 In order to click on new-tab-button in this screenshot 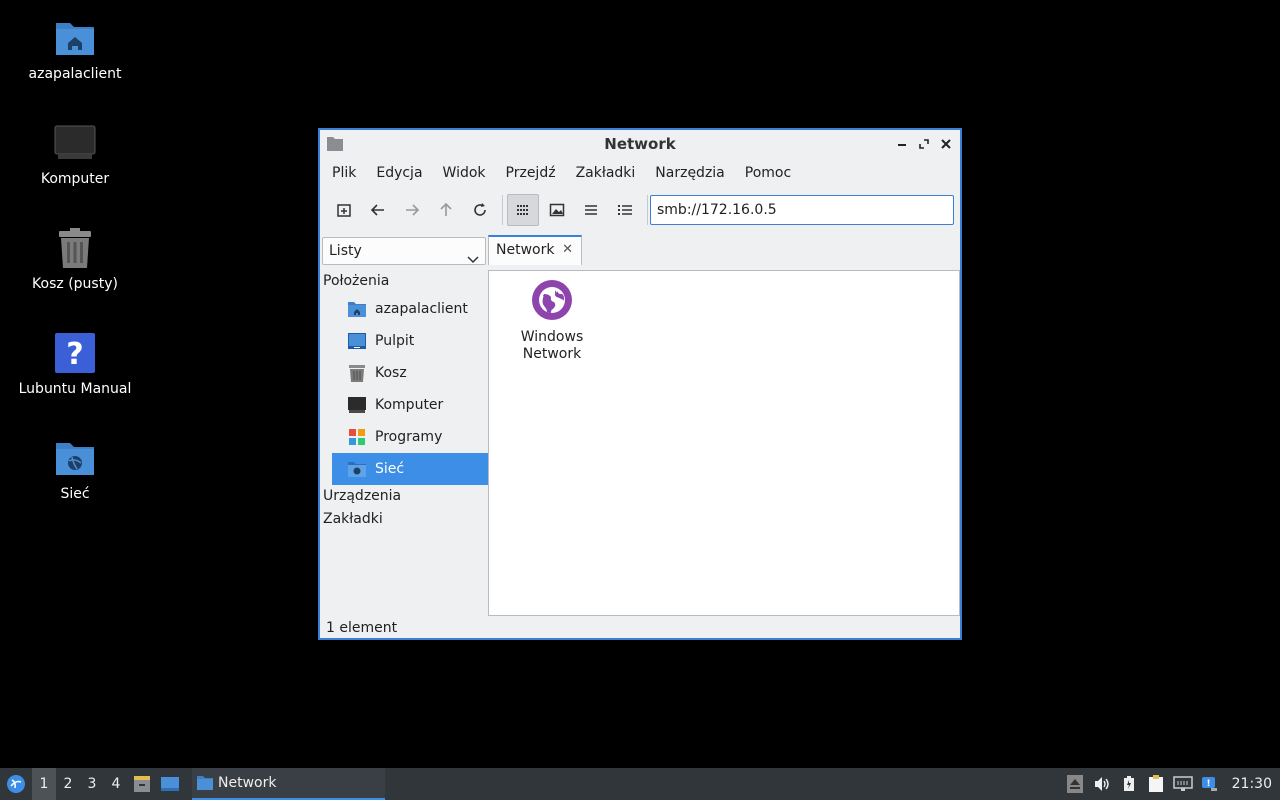, I will do `click(344, 210)`.